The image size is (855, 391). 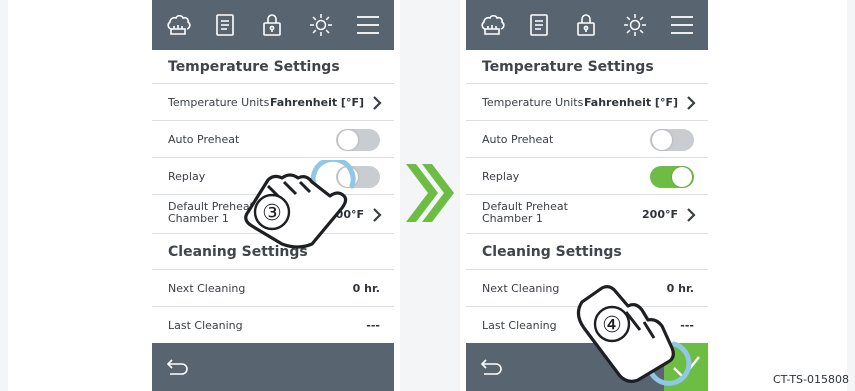 I want to click on section-title-cleaning: Cleaning Settings, so click(x=587, y=252).